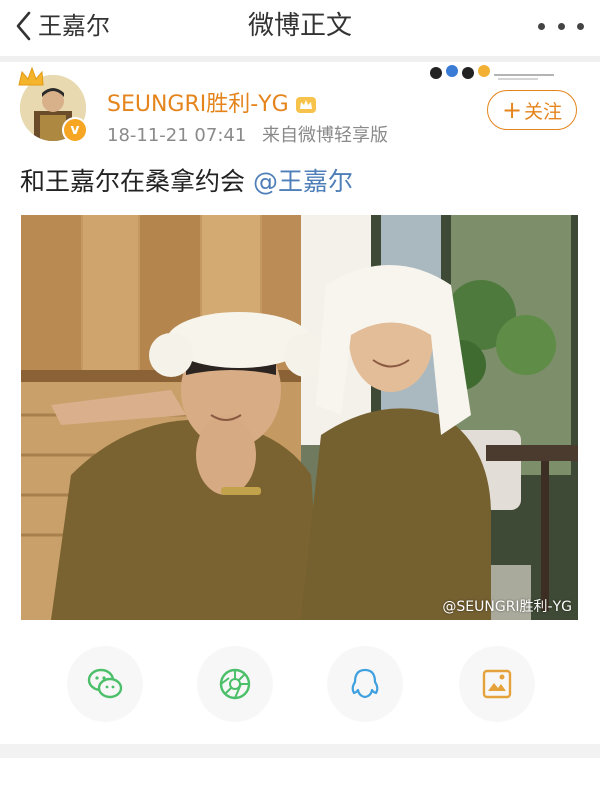 The height and width of the screenshot is (786, 600). Describe the element at coordinates (198, 105) in the screenshot. I see `username: SEUNGRI胜利-YG` at that location.